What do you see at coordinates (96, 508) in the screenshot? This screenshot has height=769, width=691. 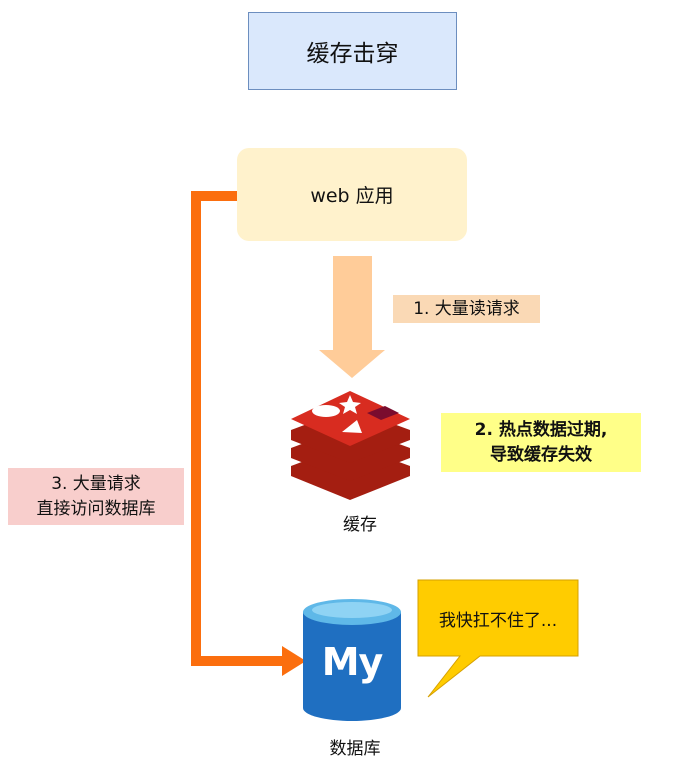 I see `step3-line2: 直接访问数据库` at bounding box center [96, 508].